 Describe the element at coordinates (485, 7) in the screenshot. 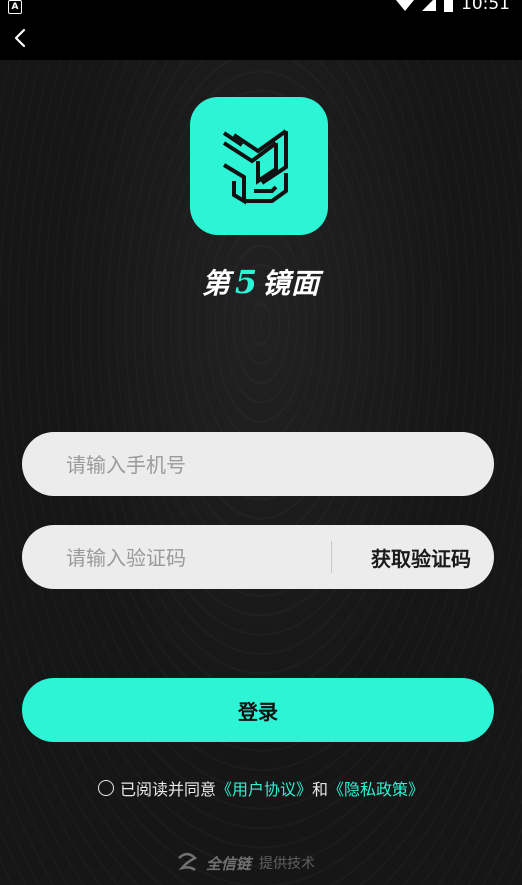

I see `status-time: 10:51` at that location.